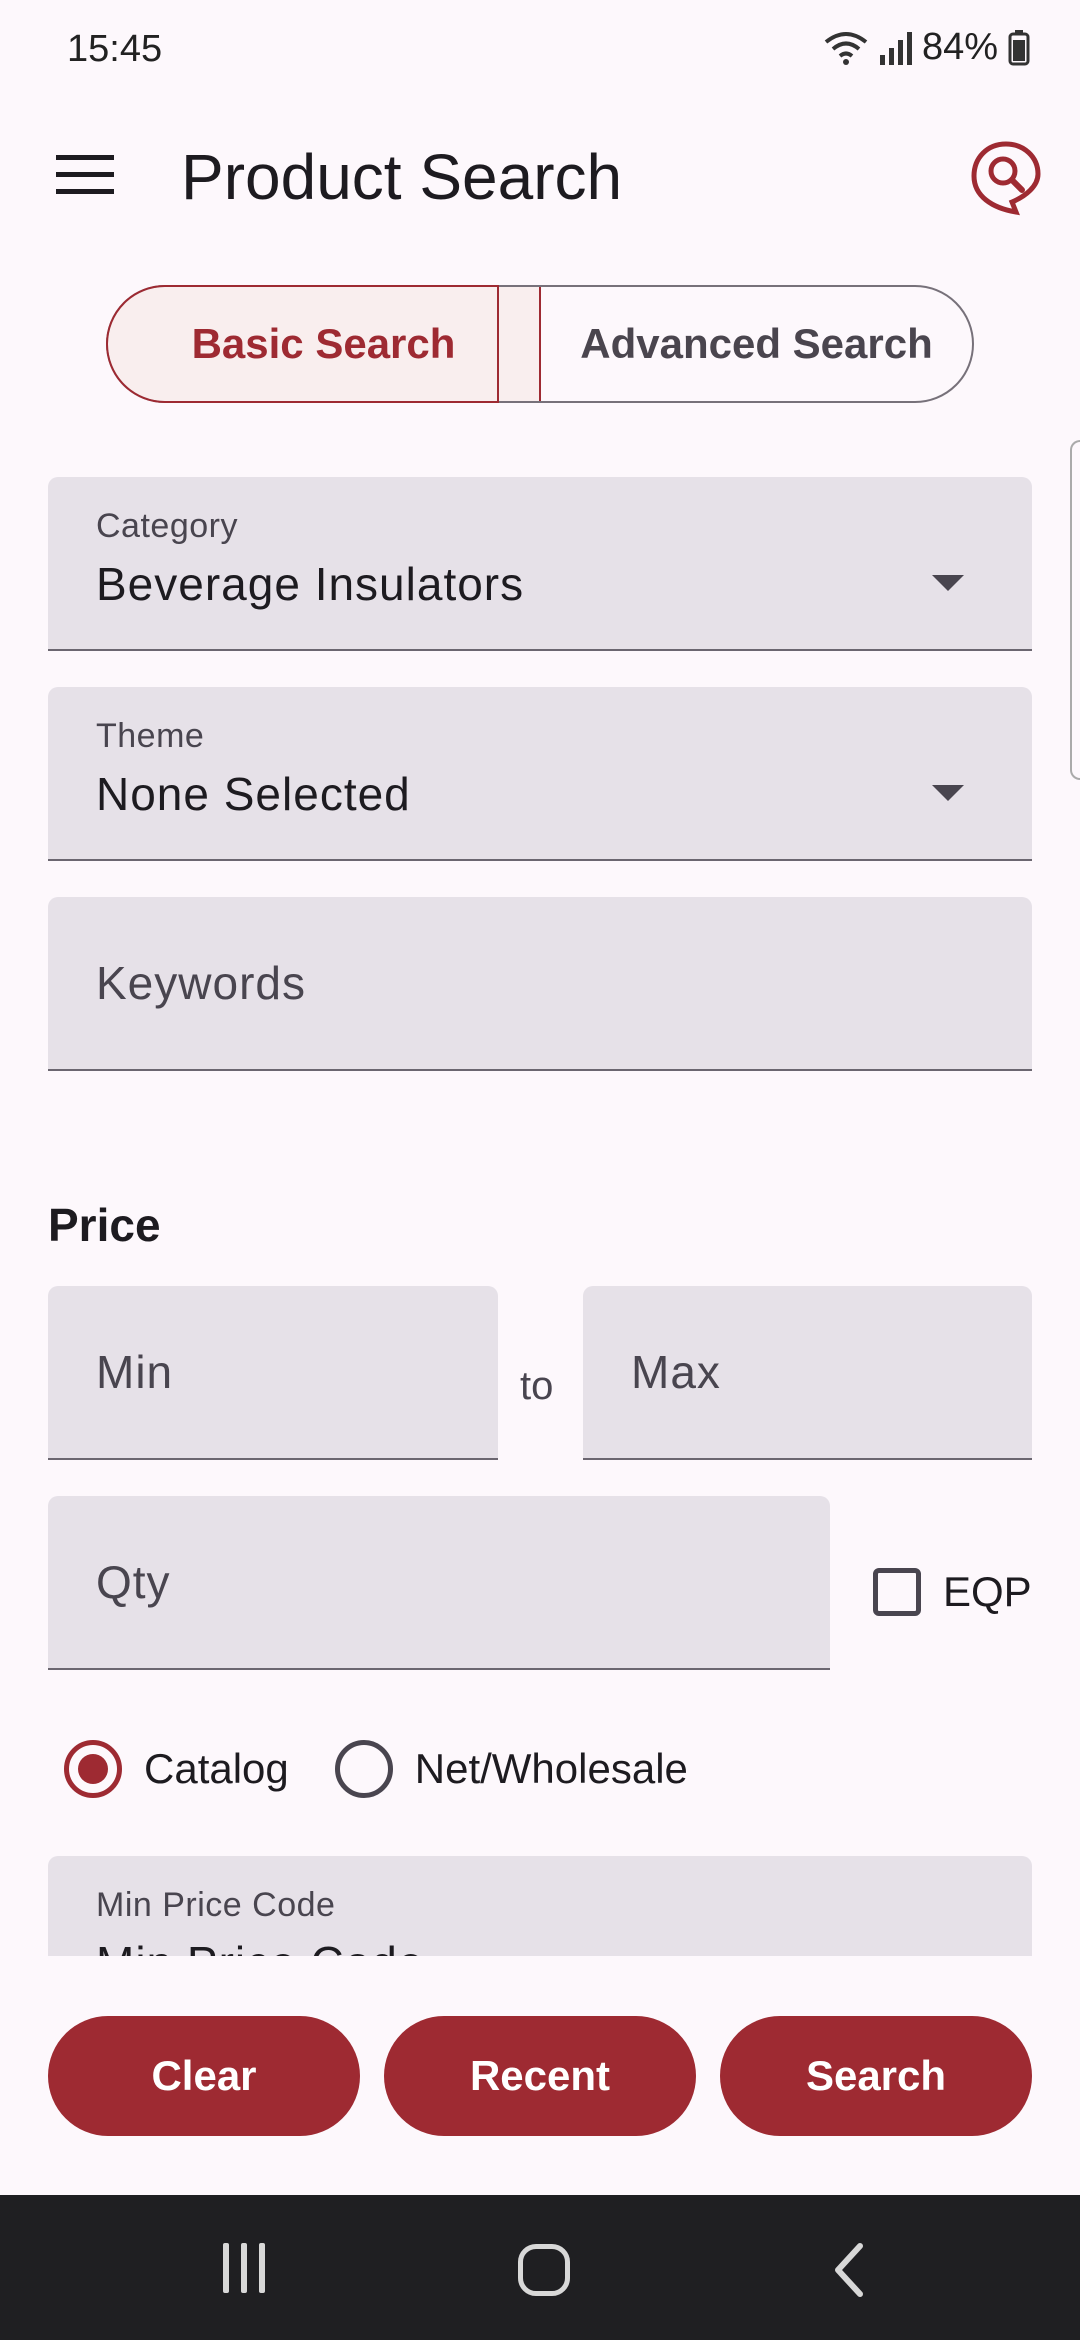 The image size is (1080, 2340). I want to click on min-price-code-label: Min Price Code, so click(216, 1905).